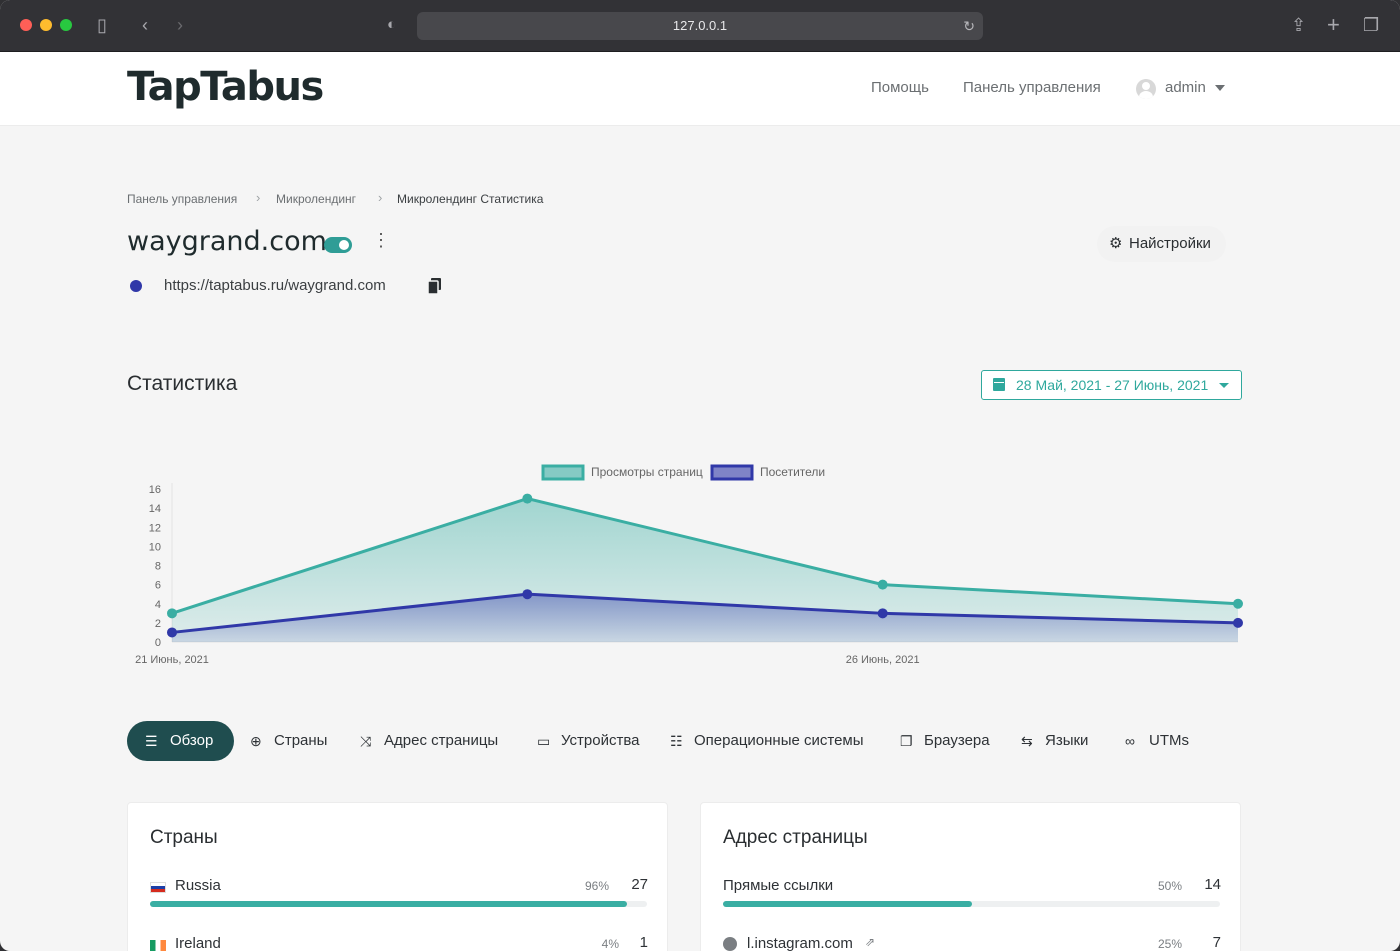  Describe the element at coordinates (1216, 942) in the screenshot. I see `referrer-count: 7` at that location.